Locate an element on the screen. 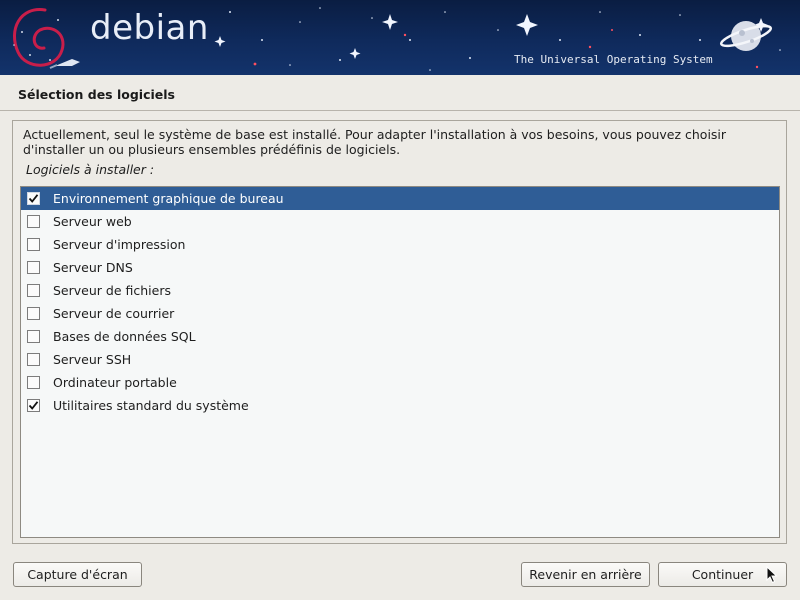 Image resolution: width=800 pixels, height=600 pixels. debian-swirl-icon is located at coordinates (38, 37).